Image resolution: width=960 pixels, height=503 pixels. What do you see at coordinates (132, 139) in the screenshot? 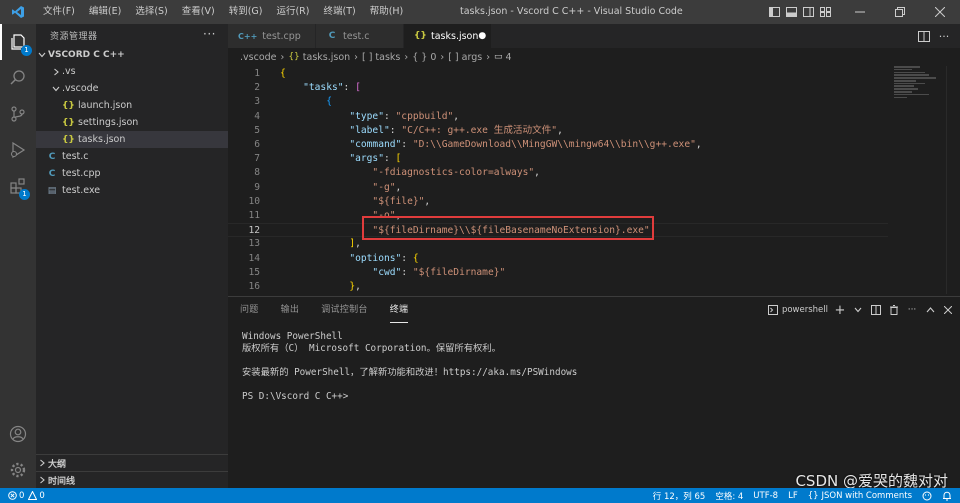
I see `tree-item-tasks-json: {} tasks.json` at bounding box center [132, 139].